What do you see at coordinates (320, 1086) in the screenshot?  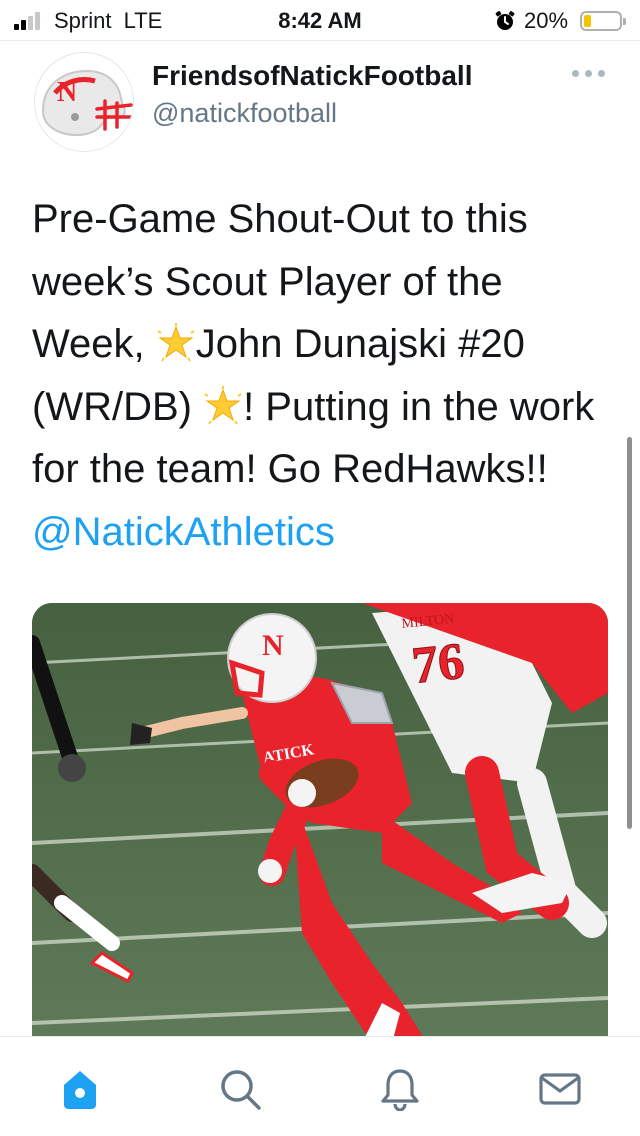 I see `bottom-nav` at bounding box center [320, 1086].